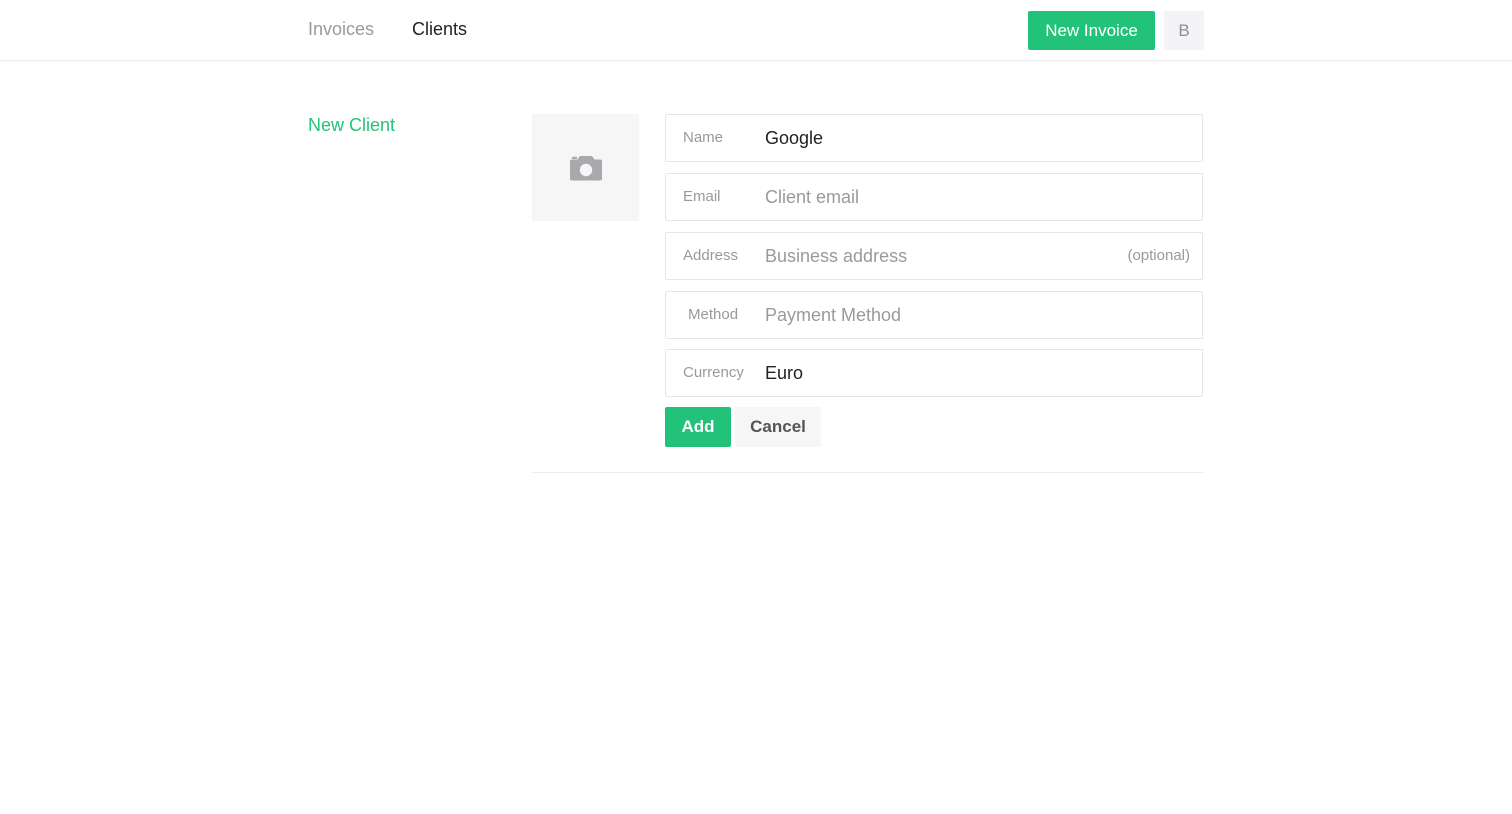 Image resolution: width=1512 pixels, height=814 pixels. I want to click on method-field: Method, so click(934, 315).